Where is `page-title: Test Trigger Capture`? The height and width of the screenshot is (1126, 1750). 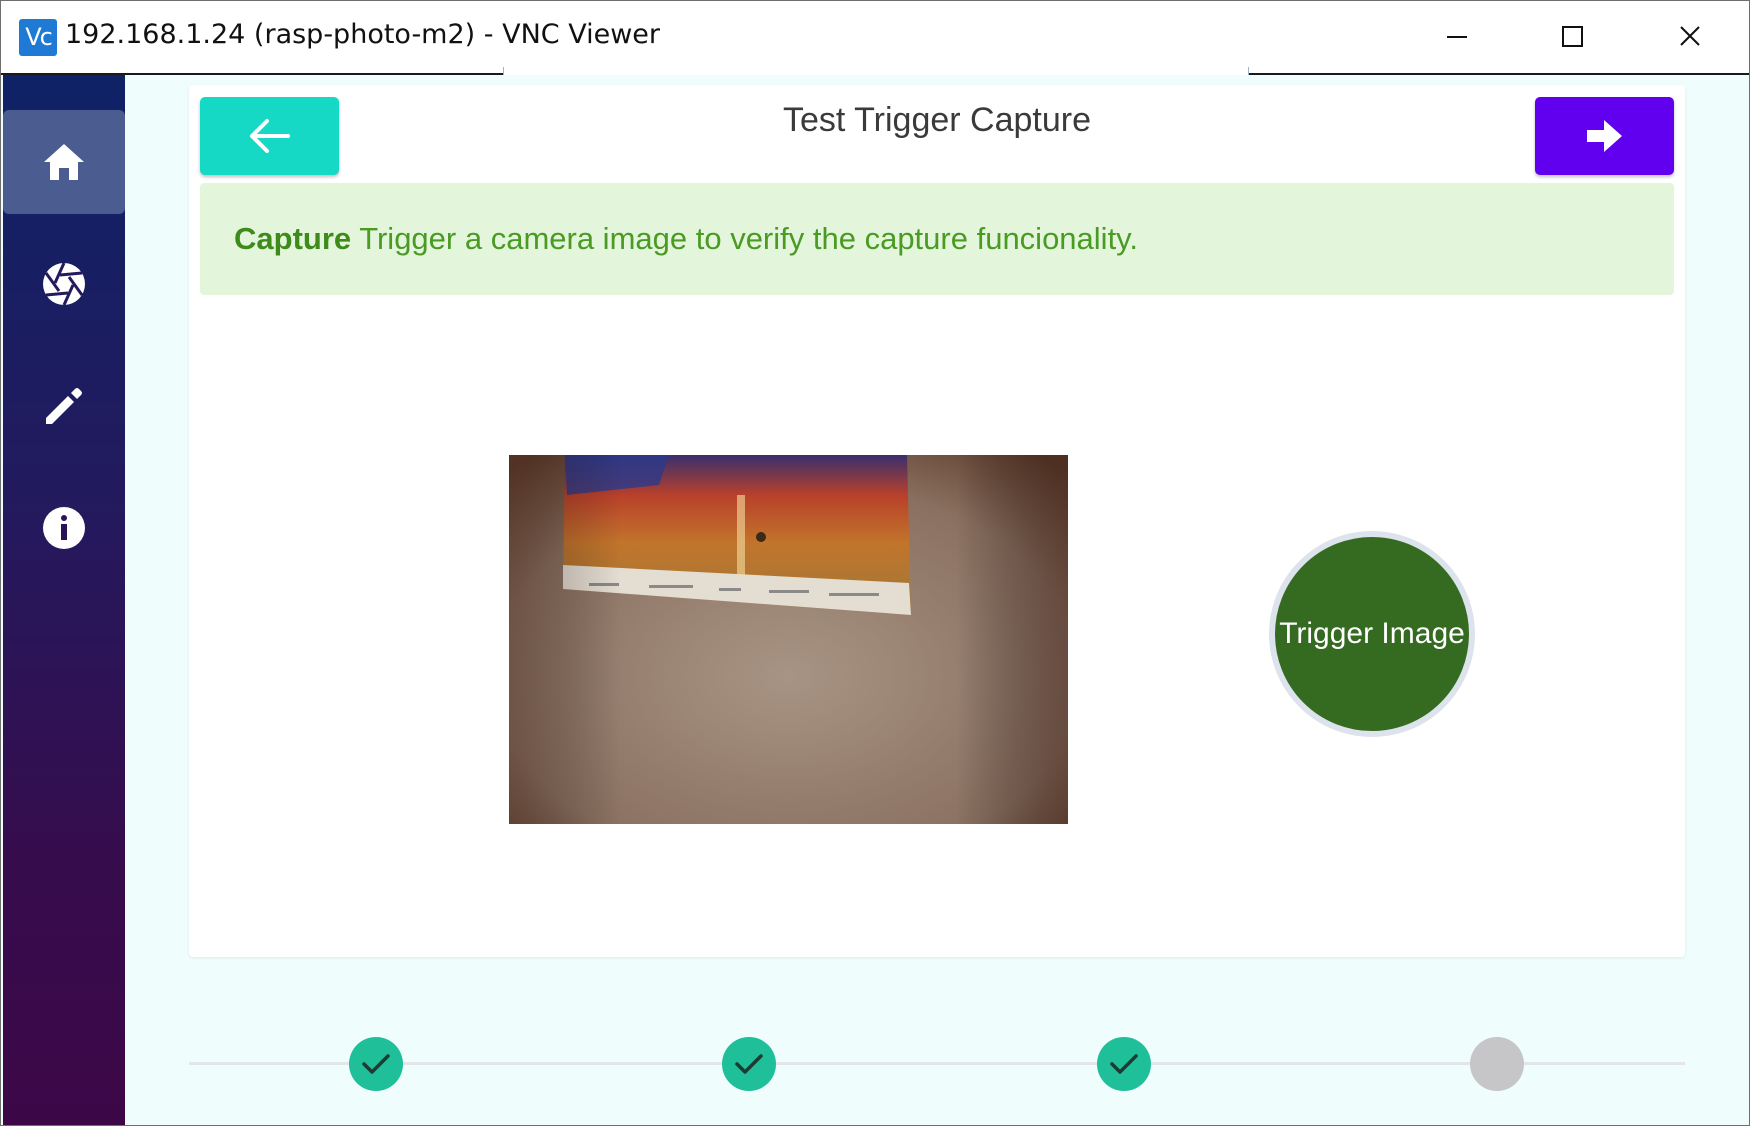
page-title: Test Trigger Capture is located at coordinates (937, 120).